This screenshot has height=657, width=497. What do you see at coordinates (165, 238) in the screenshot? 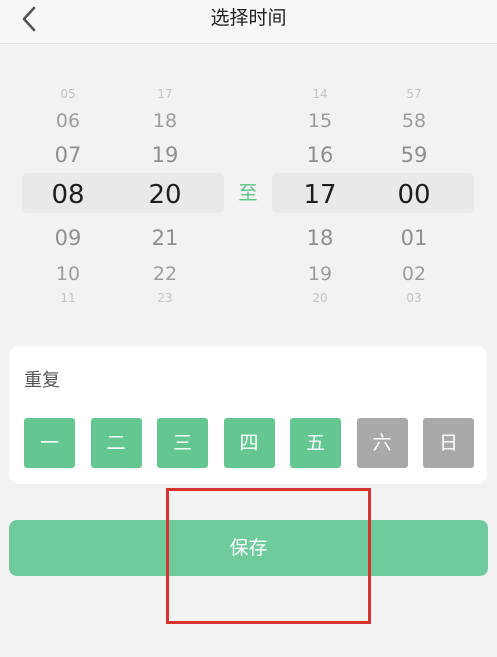
I see `start-minute-option: 21` at bounding box center [165, 238].